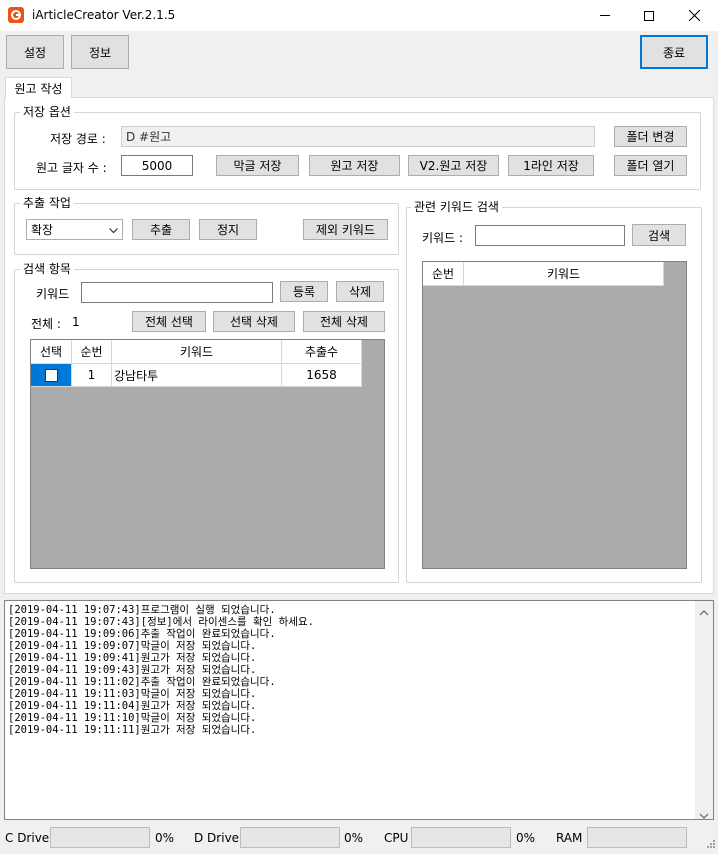 The height and width of the screenshot is (854, 718). I want to click on save-v2-button: V2.원고 저장, so click(453, 165).